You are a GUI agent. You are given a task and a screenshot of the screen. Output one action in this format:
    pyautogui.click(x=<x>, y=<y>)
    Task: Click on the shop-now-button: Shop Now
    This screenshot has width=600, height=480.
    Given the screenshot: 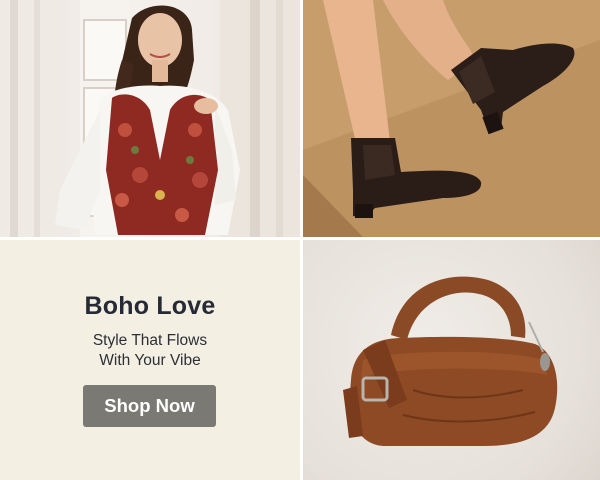 What is the action you would take?
    pyautogui.click(x=149, y=406)
    